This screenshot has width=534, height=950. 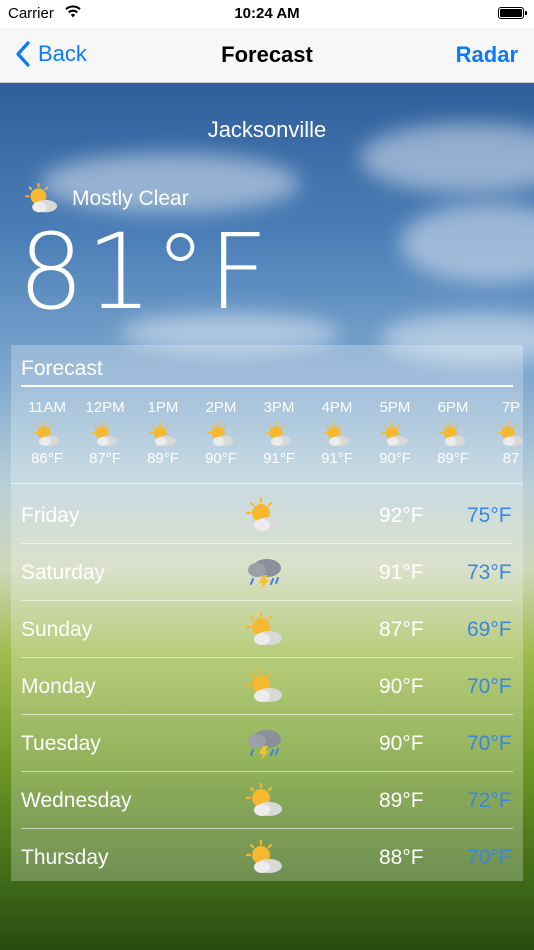 What do you see at coordinates (144, 272) in the screenshot?
I see `current-temperature: 81°F` at bounding box center [144, 272].